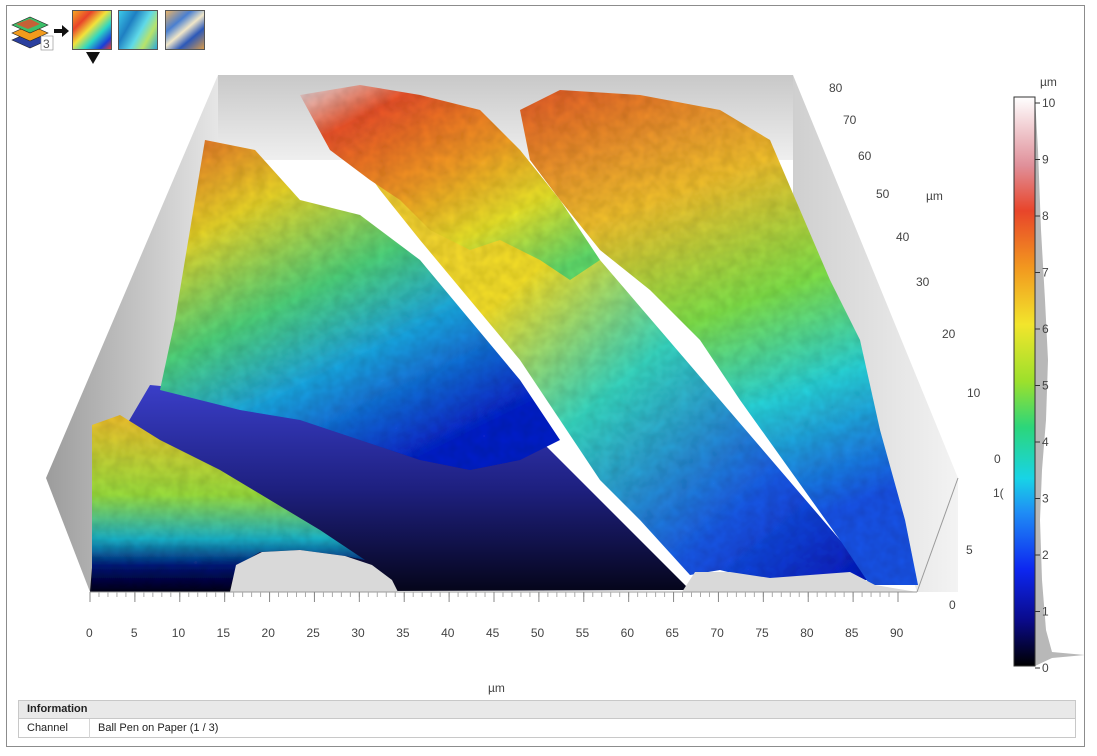 Image resolution: width=1097 pixels, height=756 pixels. Describe the element at coordinates (1045, 499) in the screenshot. I see `colorbar-tick-label: 3` at that location.